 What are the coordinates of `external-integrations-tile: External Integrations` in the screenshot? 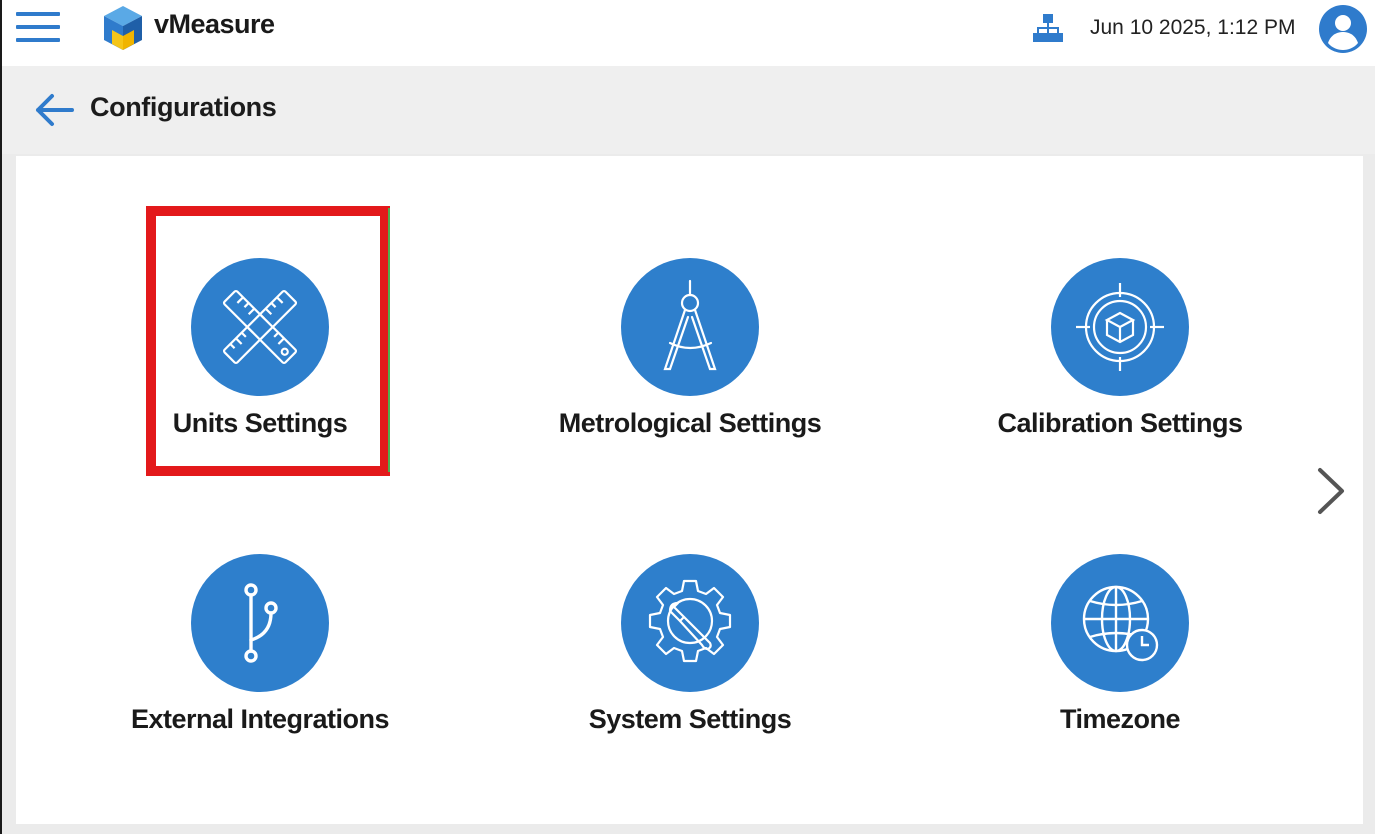 It's located at (260, 669).